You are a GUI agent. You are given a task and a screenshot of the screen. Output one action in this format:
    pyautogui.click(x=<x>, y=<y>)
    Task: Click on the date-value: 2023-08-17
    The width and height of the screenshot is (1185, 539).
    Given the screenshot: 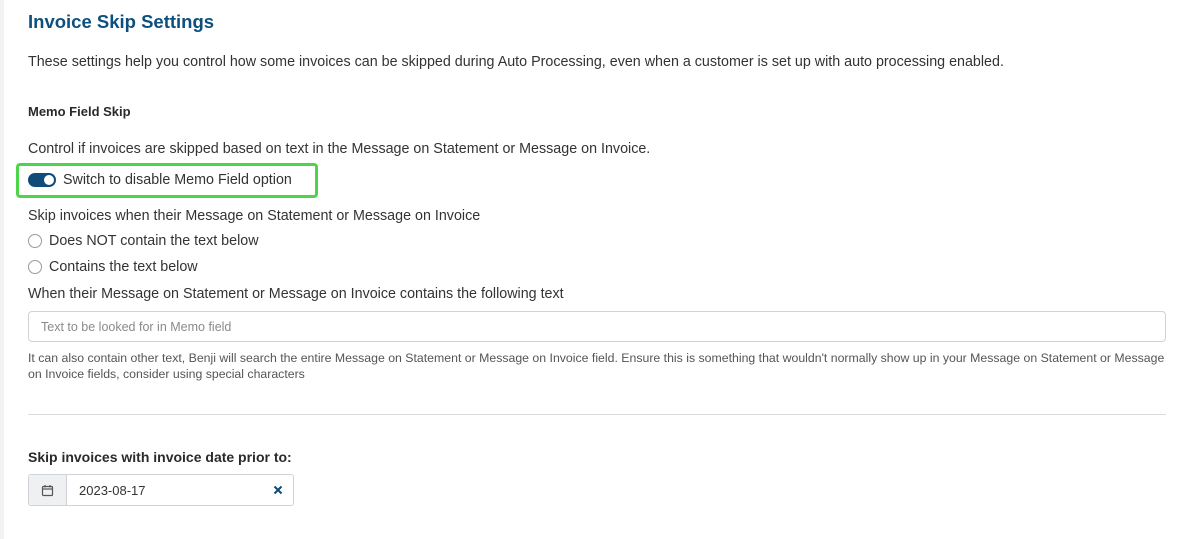 What is the action you would take?
    pyautogui.click(x=165, y=490)
    